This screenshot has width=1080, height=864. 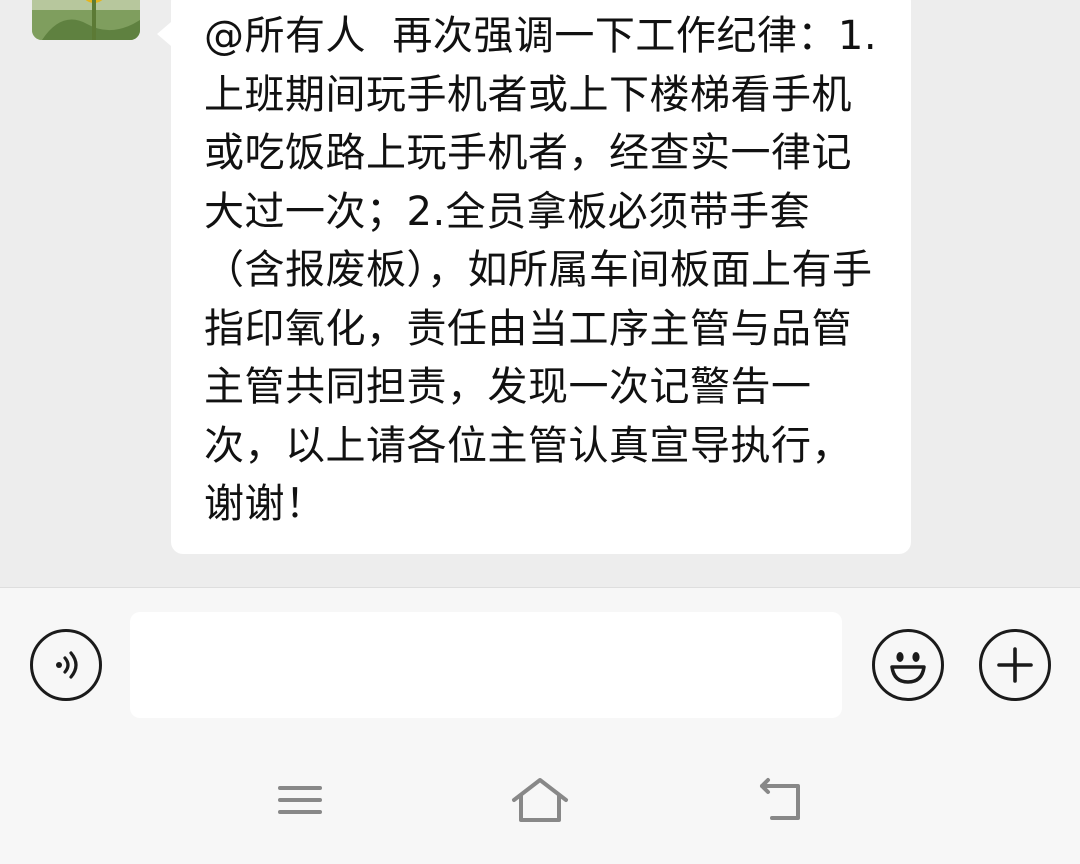 I want to click on plus-icon, so click(x=1015, y=665).